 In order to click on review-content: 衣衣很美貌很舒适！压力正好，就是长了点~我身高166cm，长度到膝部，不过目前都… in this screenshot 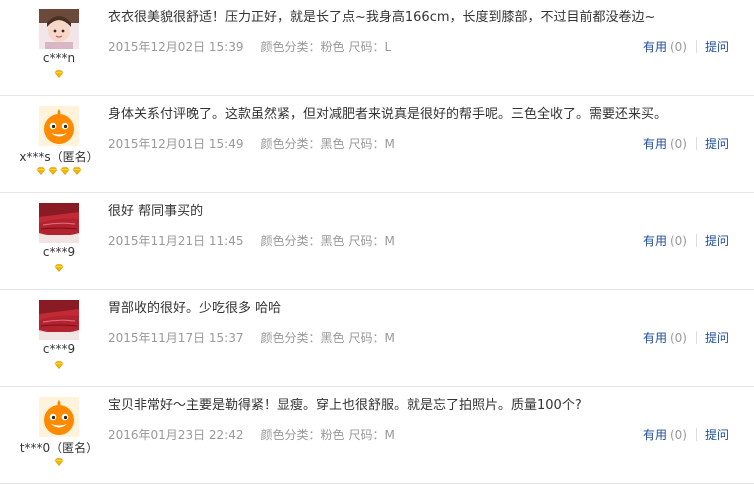, I will do `click(382, 17)`.